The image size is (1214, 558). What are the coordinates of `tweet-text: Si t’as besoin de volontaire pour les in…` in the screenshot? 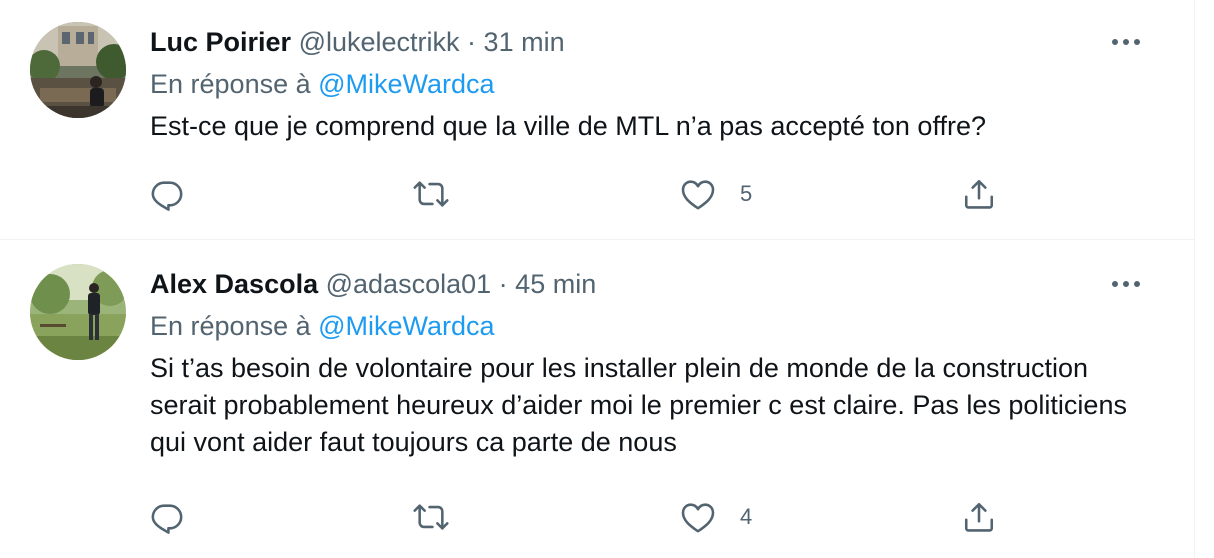 It's located at (638, 405).